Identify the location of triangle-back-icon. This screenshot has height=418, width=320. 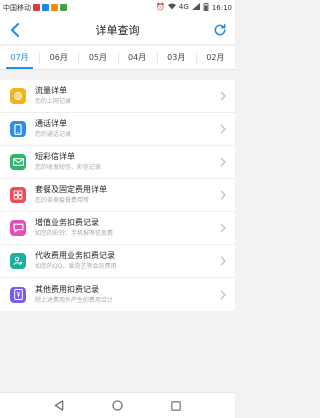
(59, 405).